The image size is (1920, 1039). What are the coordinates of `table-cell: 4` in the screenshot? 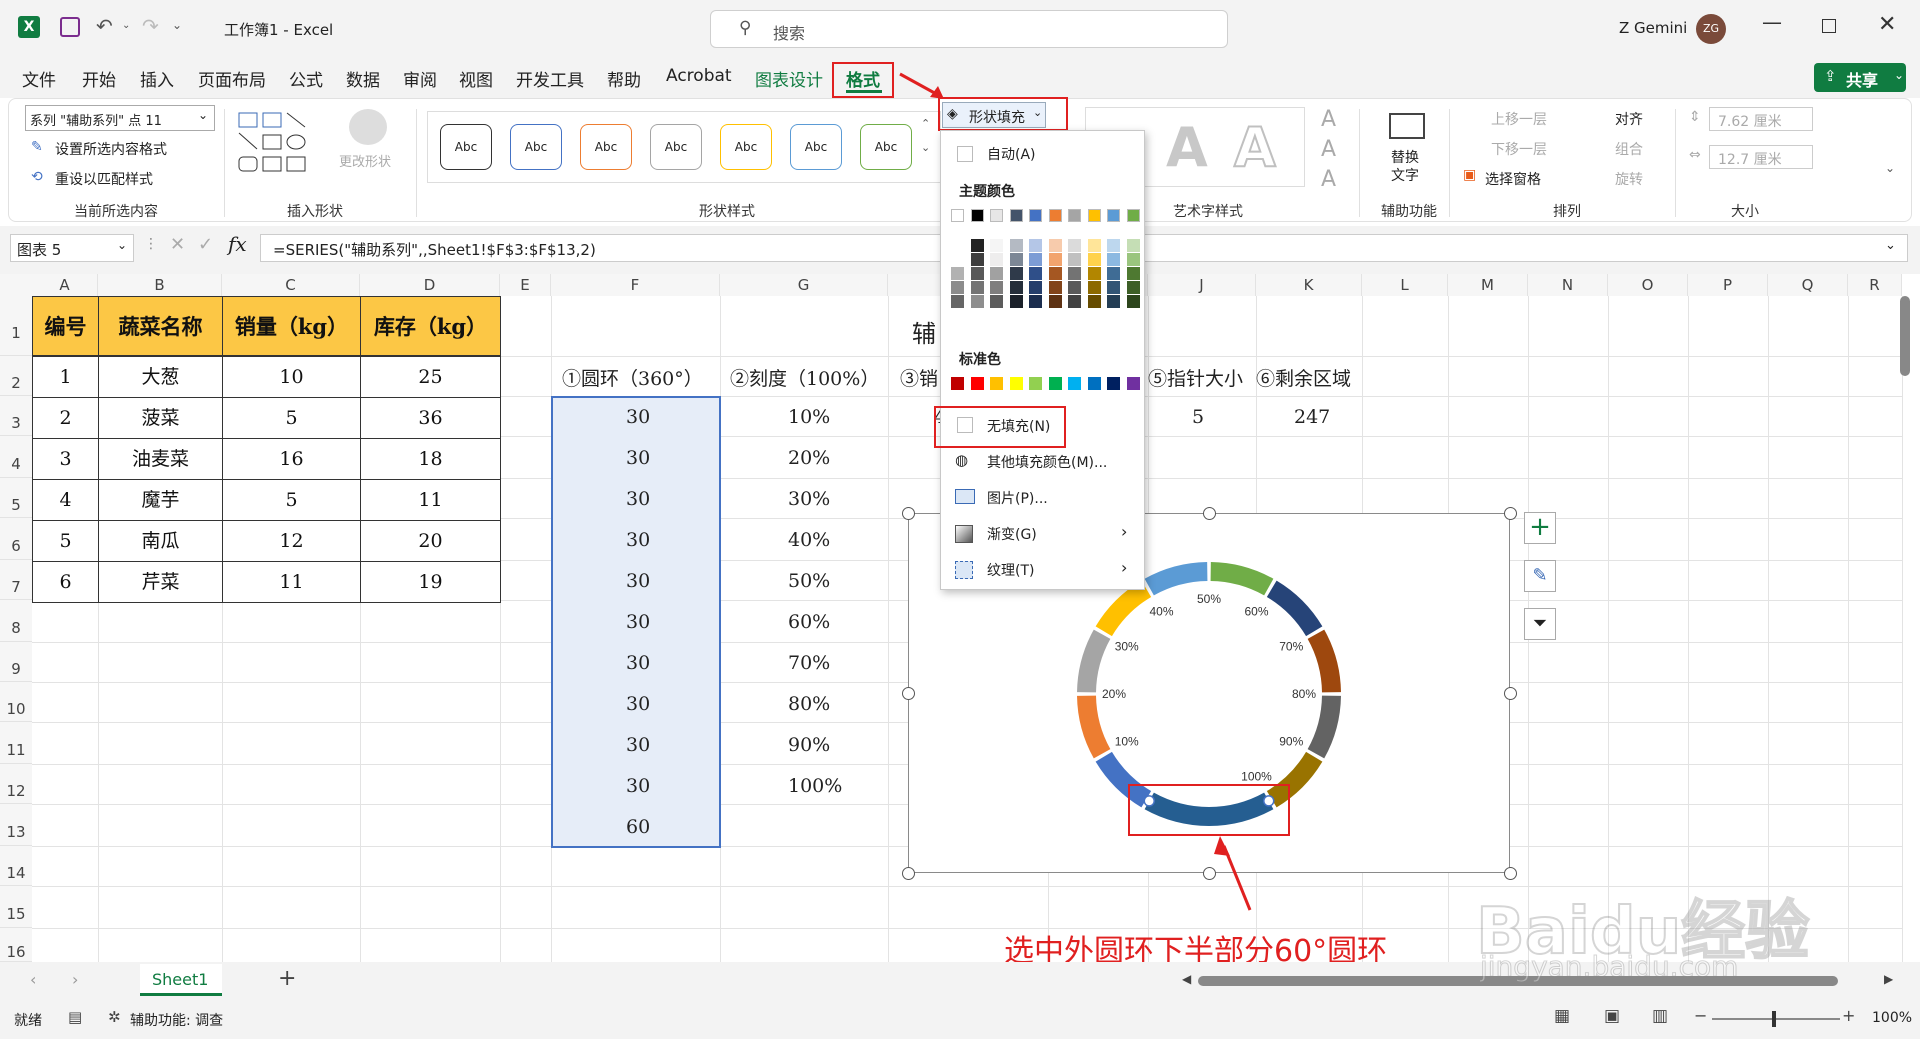 It's located at (65, 500).